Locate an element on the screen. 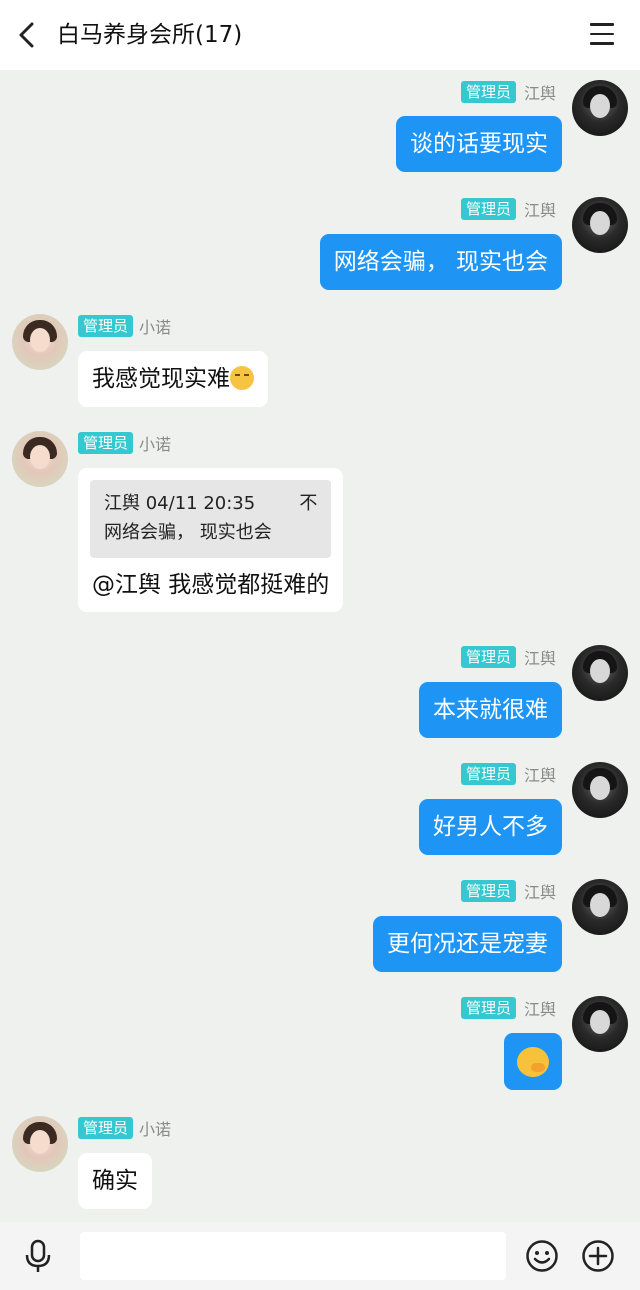 The width and height of the screenshot is (640, 1290). message-bubble: 确实 is located at coordinates (115, 1181).